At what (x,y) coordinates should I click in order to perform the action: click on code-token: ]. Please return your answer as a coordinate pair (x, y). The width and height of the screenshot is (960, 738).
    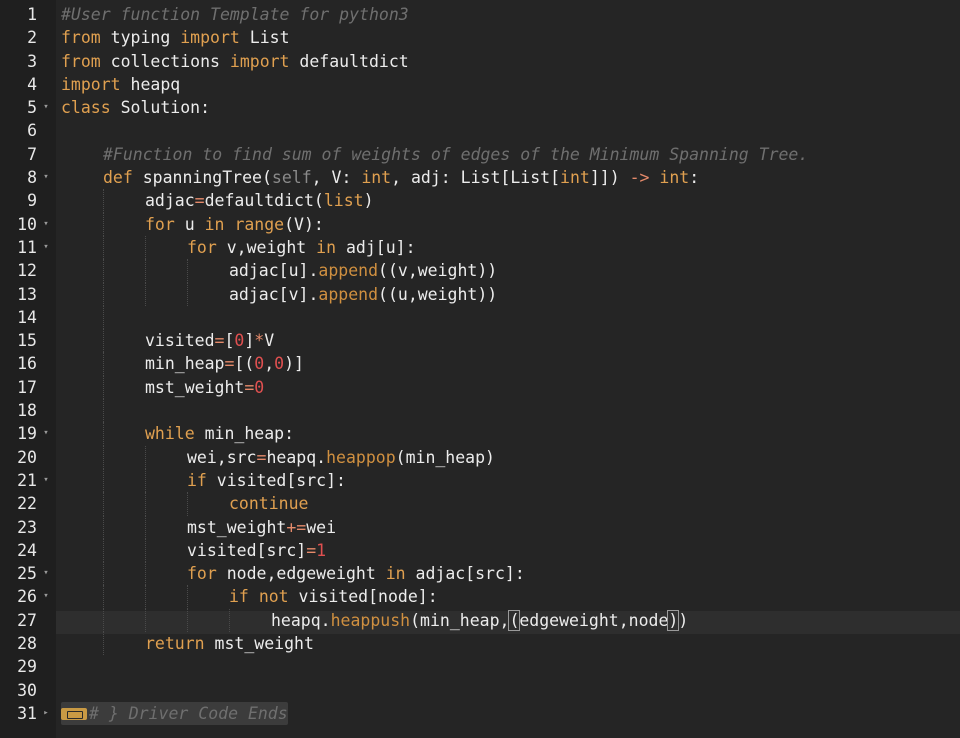
    Looking at the image, I should click on (249, 341).